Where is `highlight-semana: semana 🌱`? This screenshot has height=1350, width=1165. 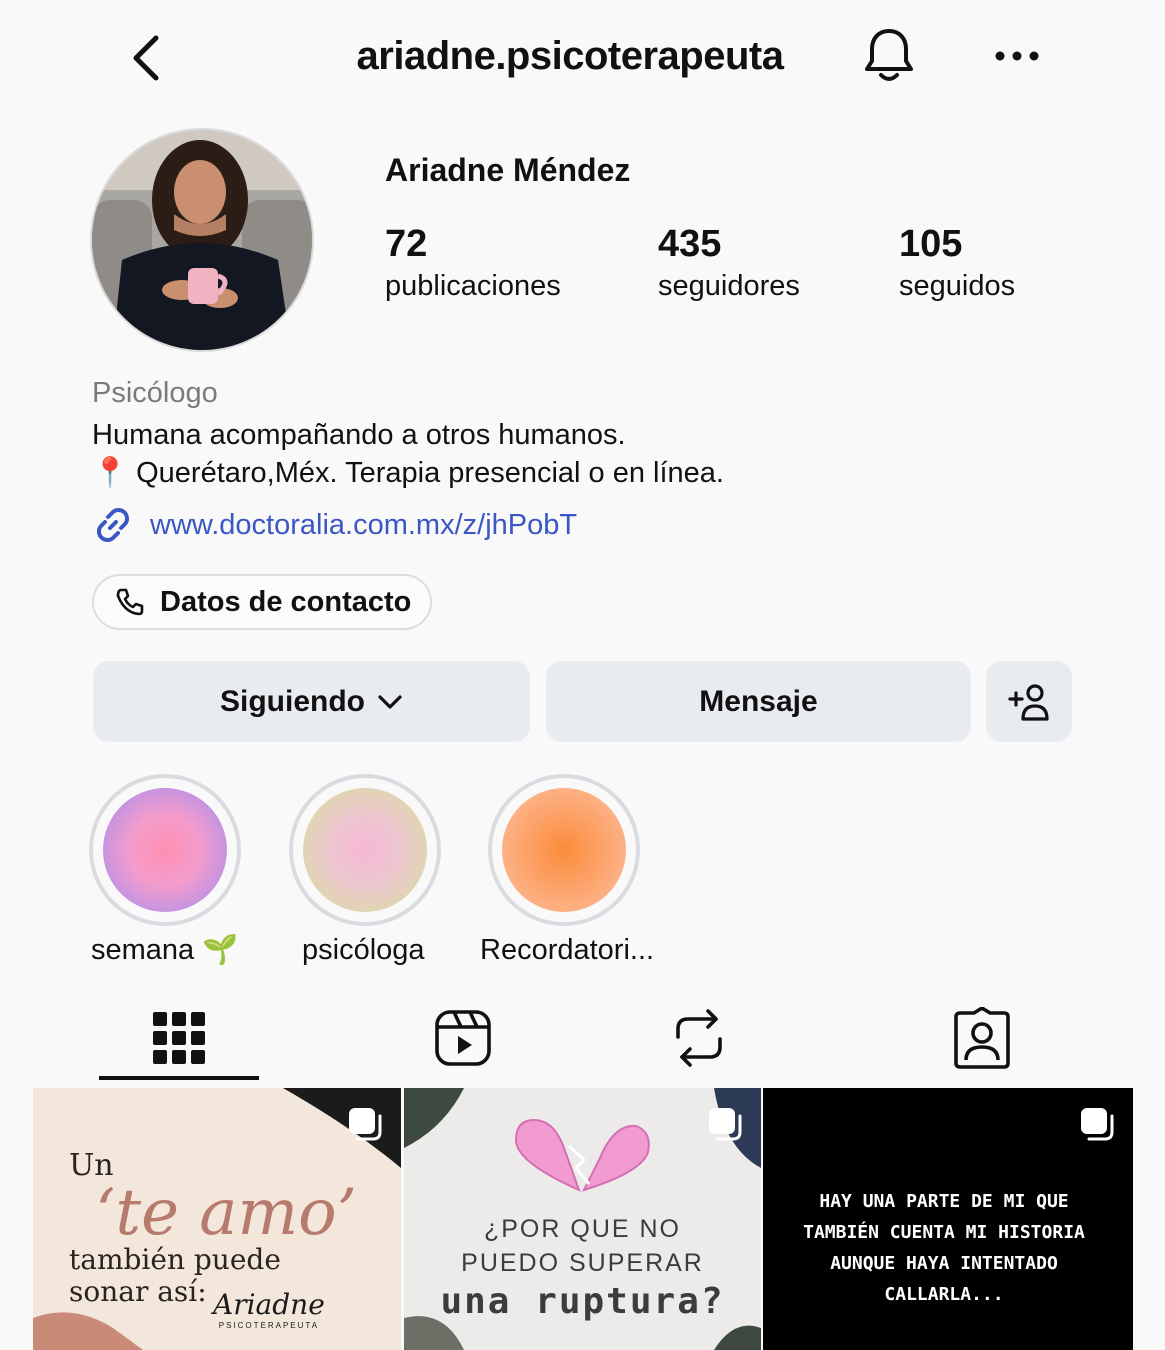 highlight-semana: semana 🌱 is located at coordinates (165, 870).